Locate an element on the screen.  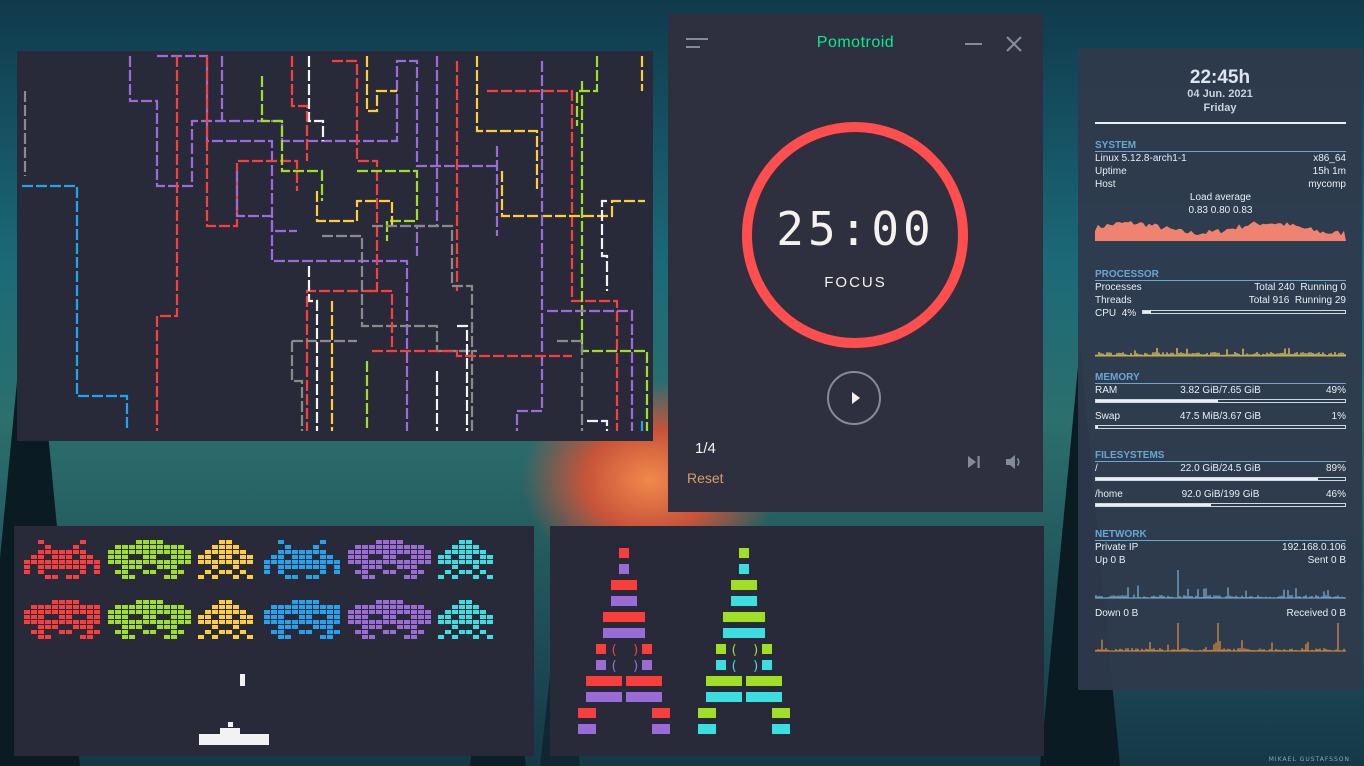
bar-fill is located at coordinates (1147, 312).